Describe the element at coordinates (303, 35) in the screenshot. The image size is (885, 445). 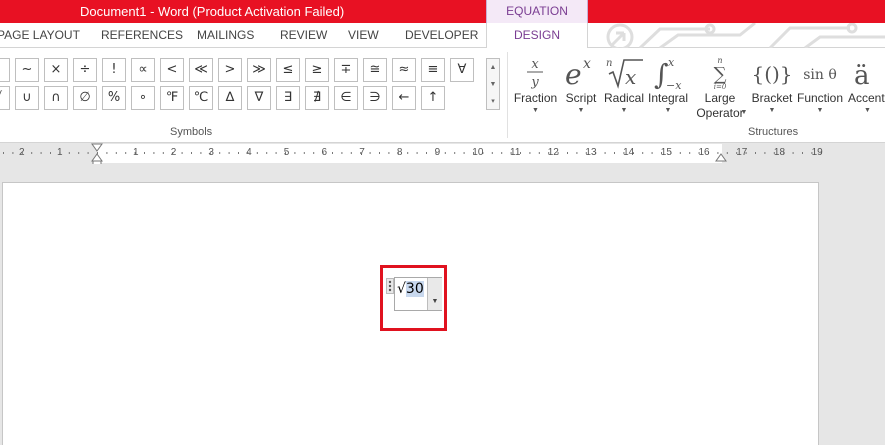
I see `tab-review: REVIEW` at that location.